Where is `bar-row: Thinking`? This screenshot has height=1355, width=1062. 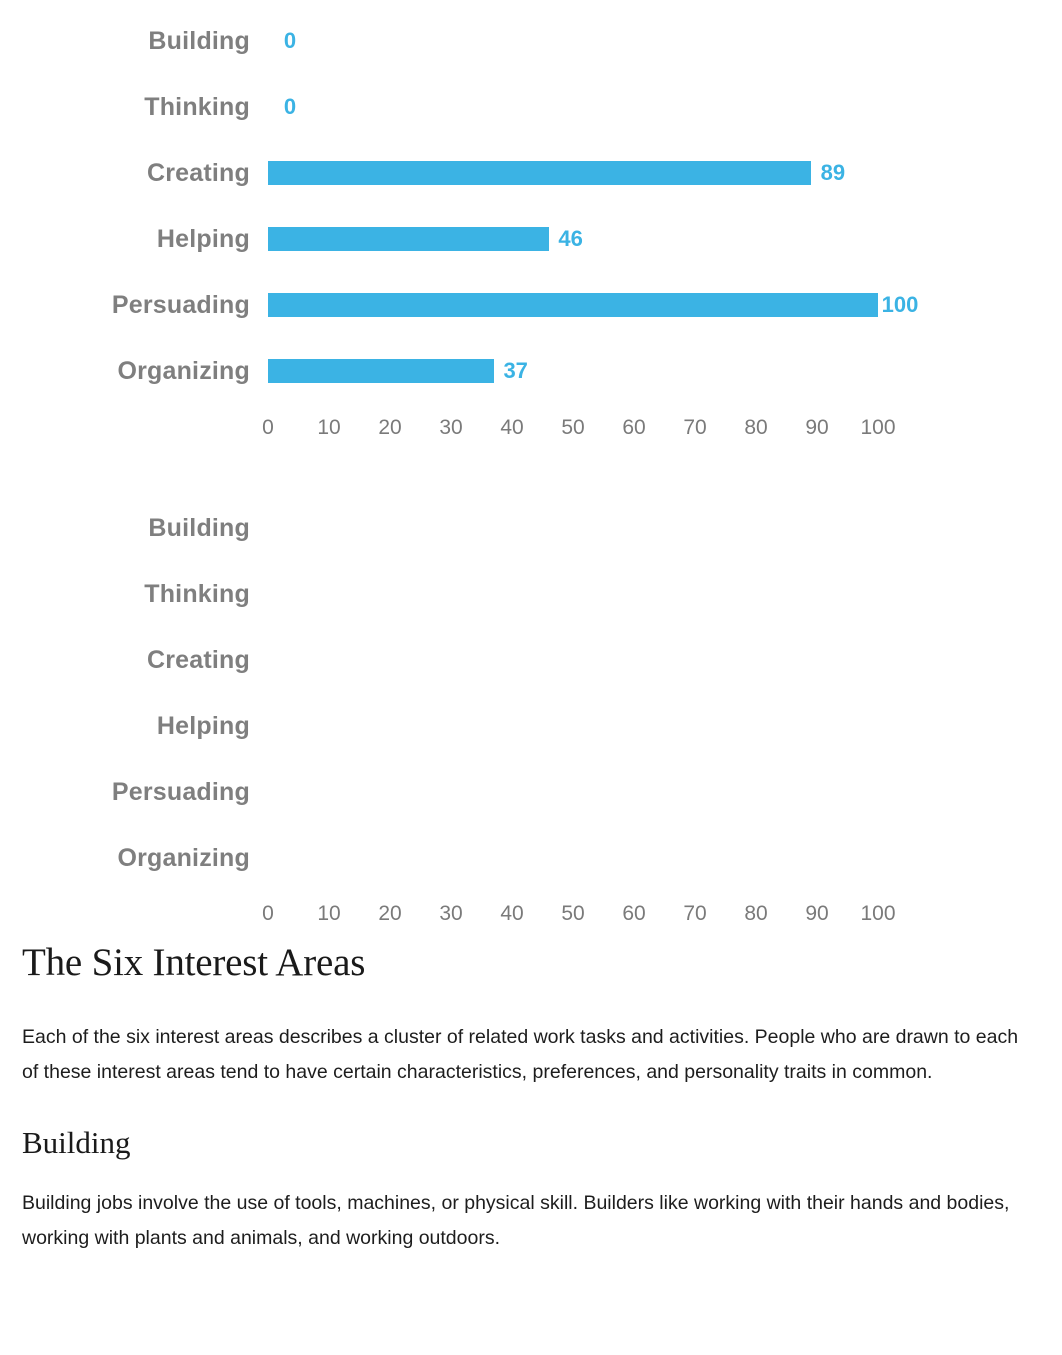 bar-row: Thinking is located at coordinates (531, 594).